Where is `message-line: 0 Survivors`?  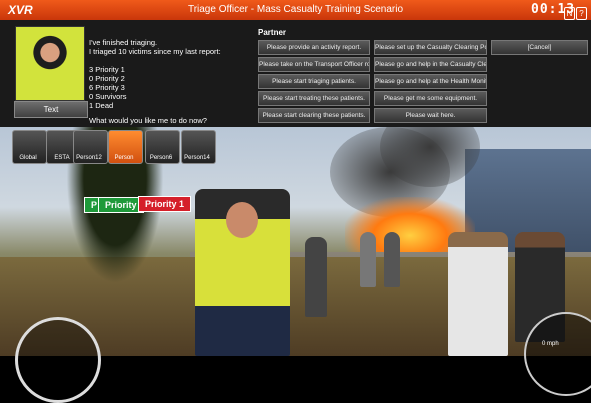 message-line: 0 Survivors is located at coordinates (108, 96).